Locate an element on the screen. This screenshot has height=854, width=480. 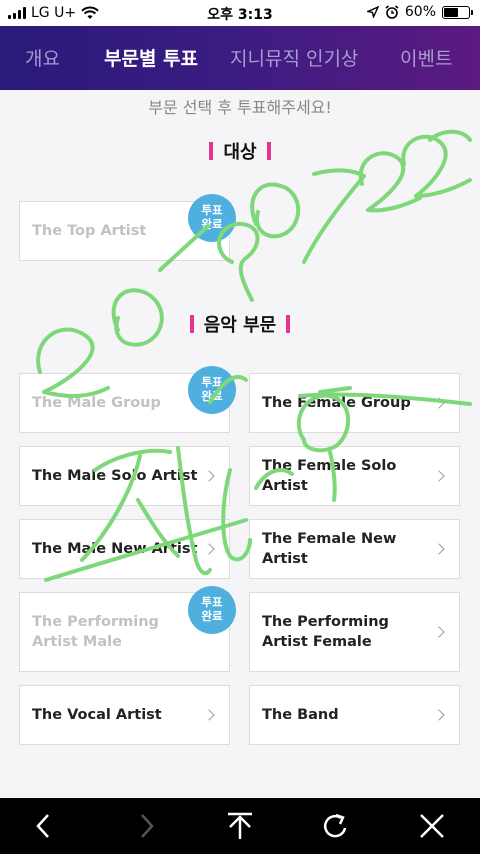
category-card-female-group: The Female Group is located at coordinates (354, 403).